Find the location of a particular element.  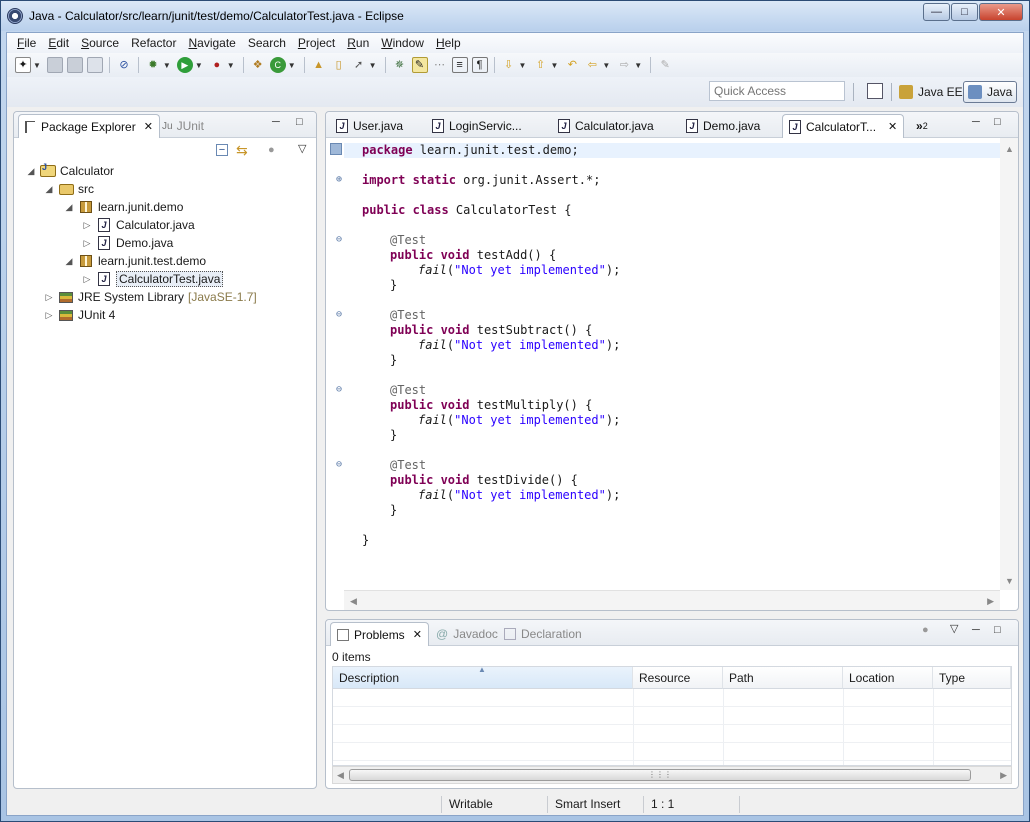

pin-editor-icon: ✎ is located at coordinates (665, 65).